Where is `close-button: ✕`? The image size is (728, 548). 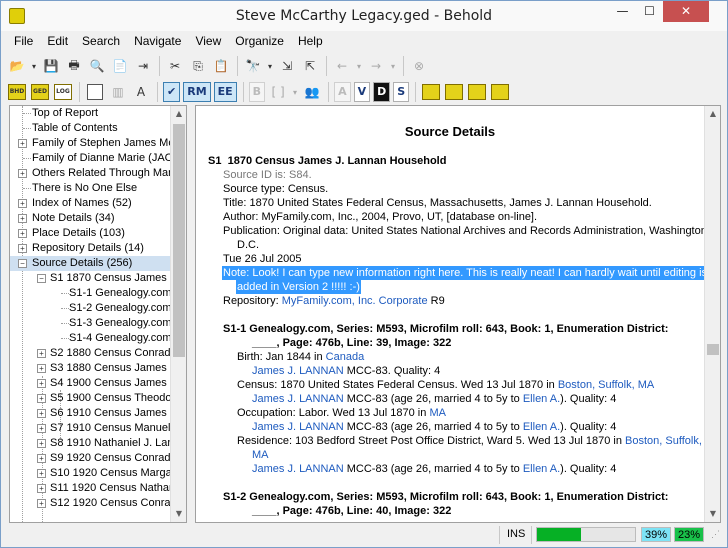
close-button: ✕ is located at coordinates (686, 11).